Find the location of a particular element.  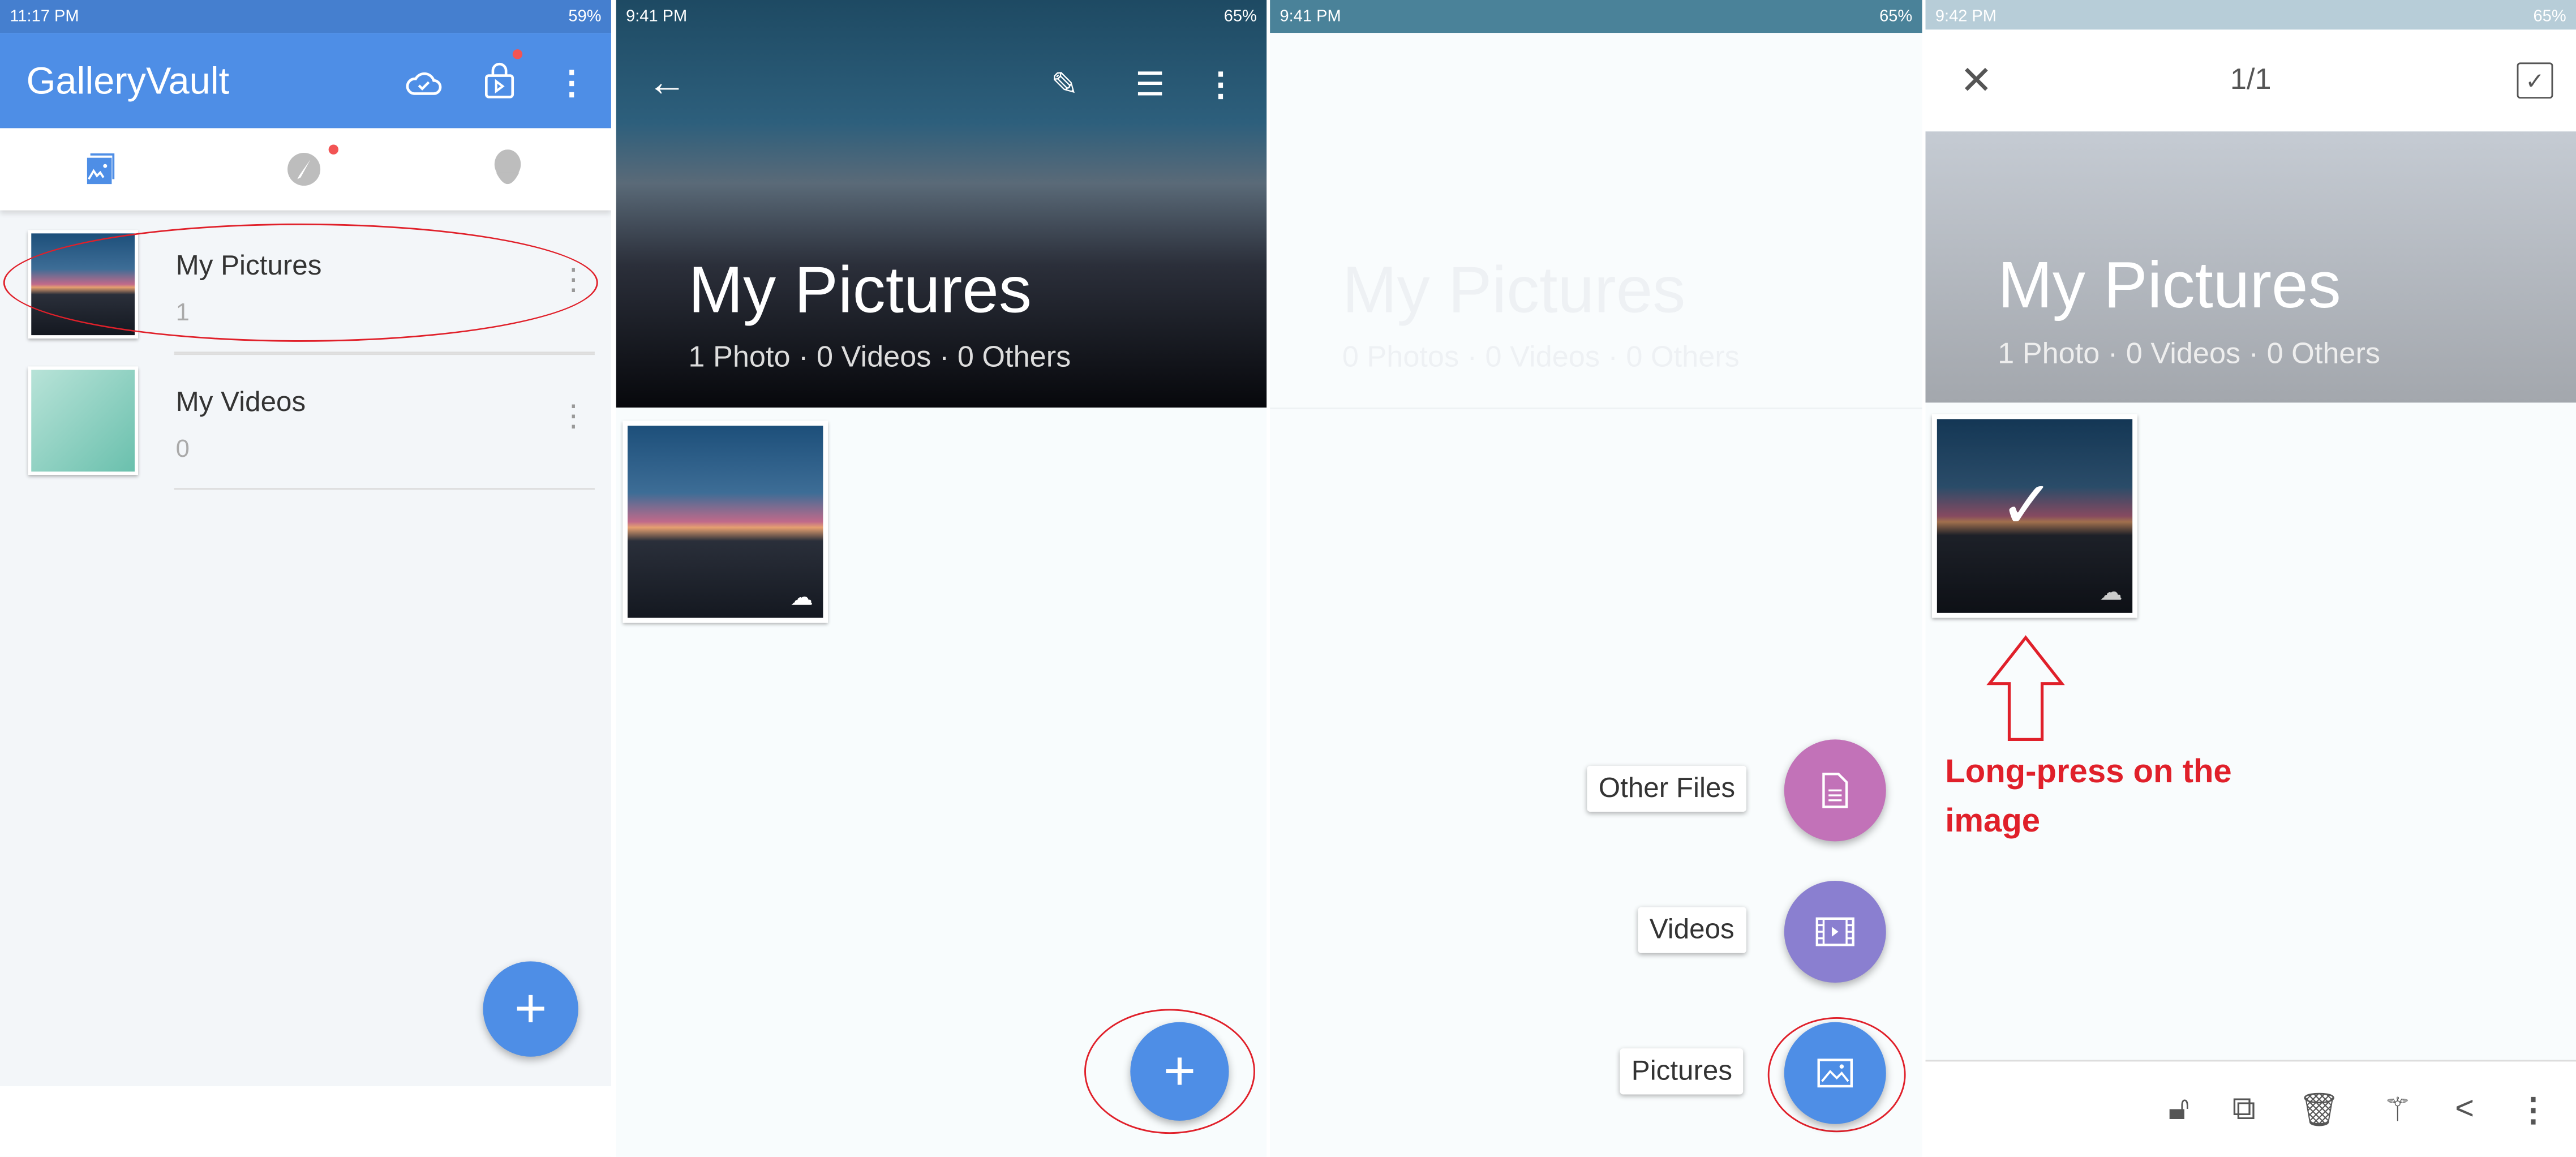

folder-thumbnail is located at coordinates (83, 420).